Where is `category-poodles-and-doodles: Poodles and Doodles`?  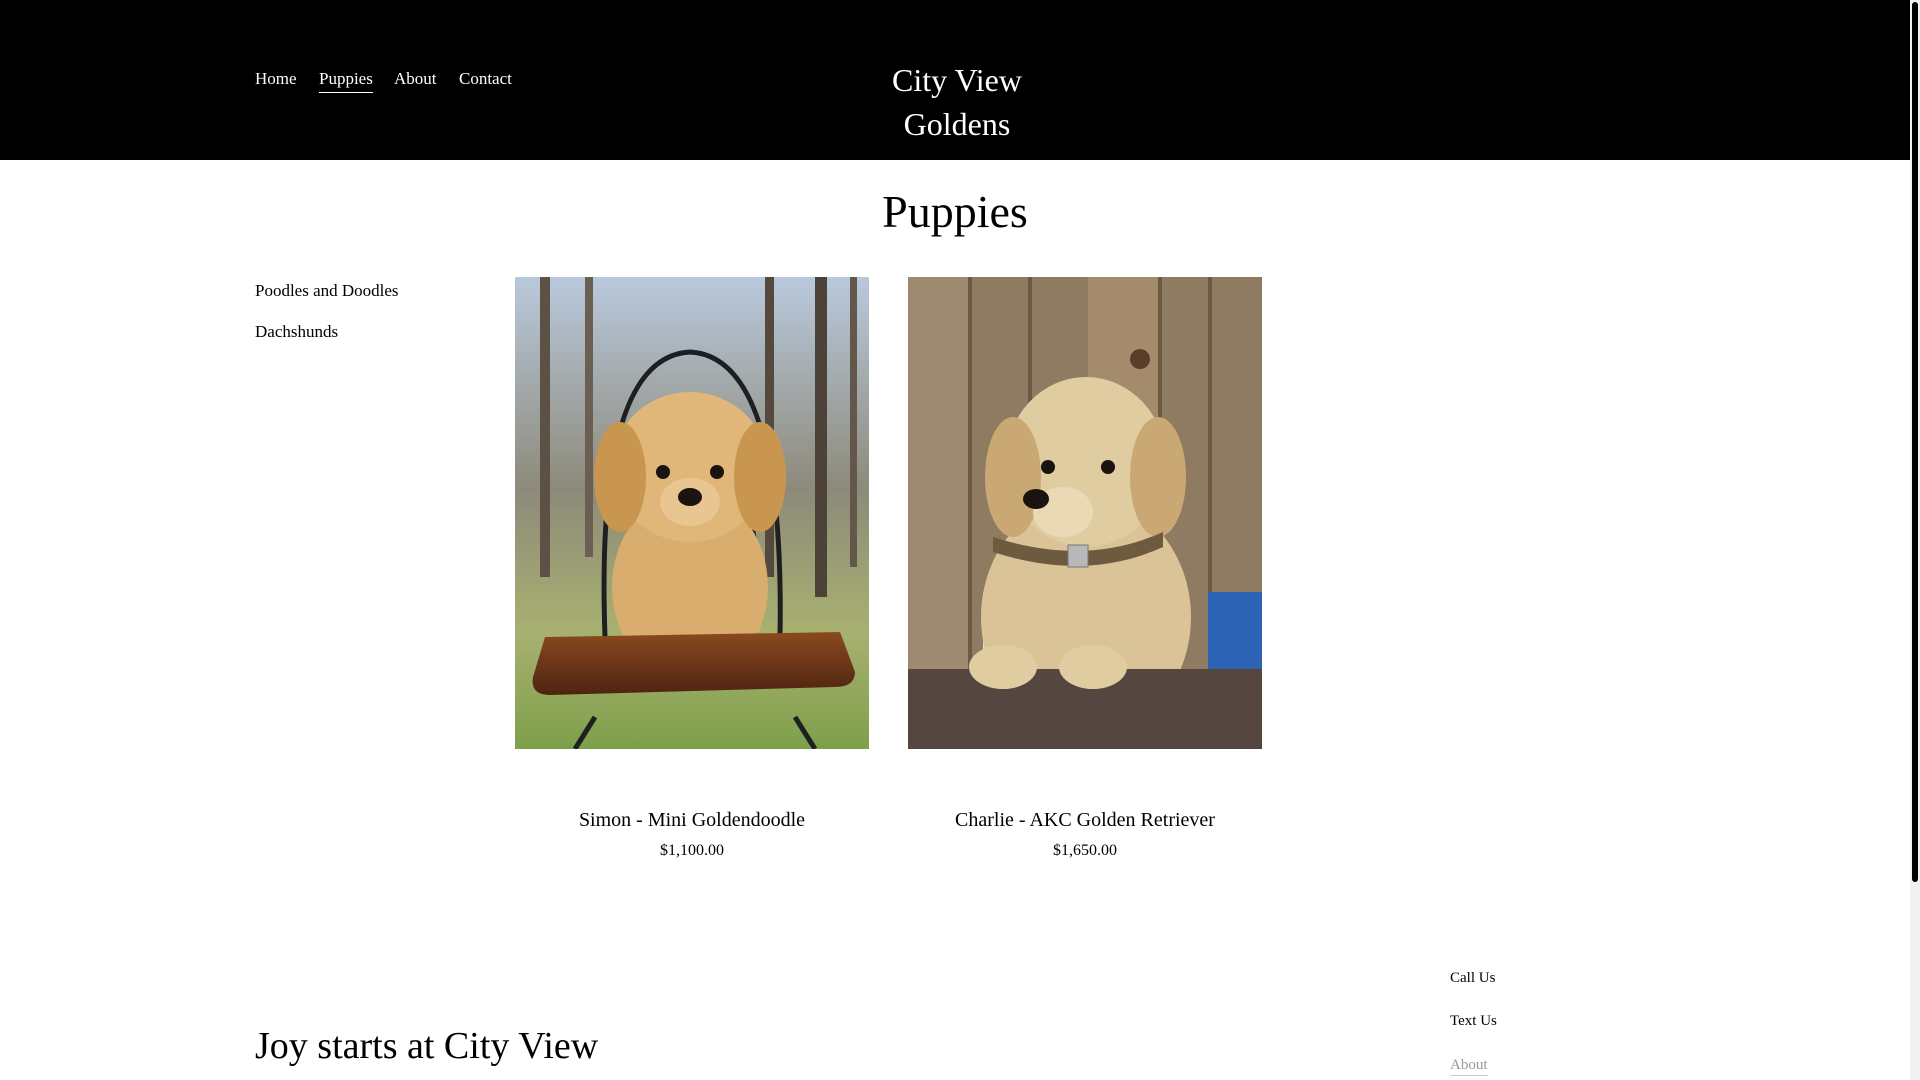 category-poodles-and-doodles: Poodles and Doodles is located at coordinates (327, 291).